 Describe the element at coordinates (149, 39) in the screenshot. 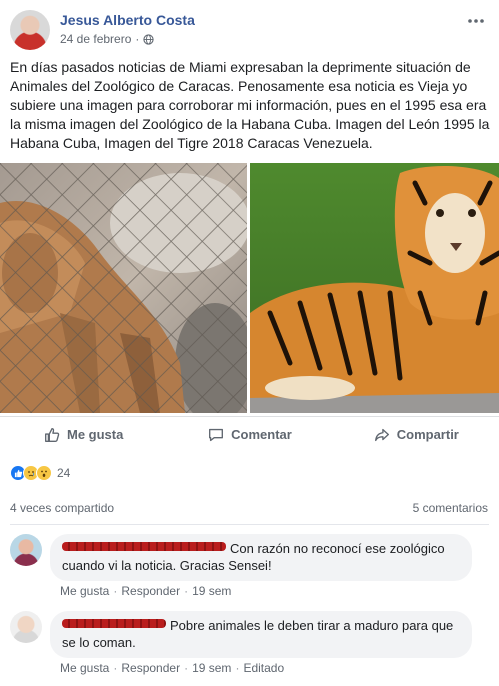

I see `globe-icon` at that location.